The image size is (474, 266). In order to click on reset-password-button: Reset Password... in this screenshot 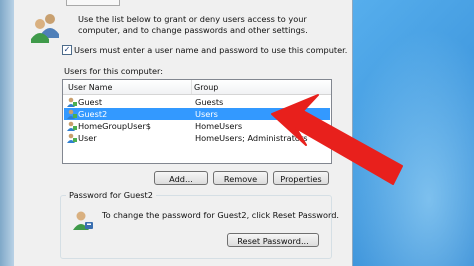, I will do `click(273, 240)`.